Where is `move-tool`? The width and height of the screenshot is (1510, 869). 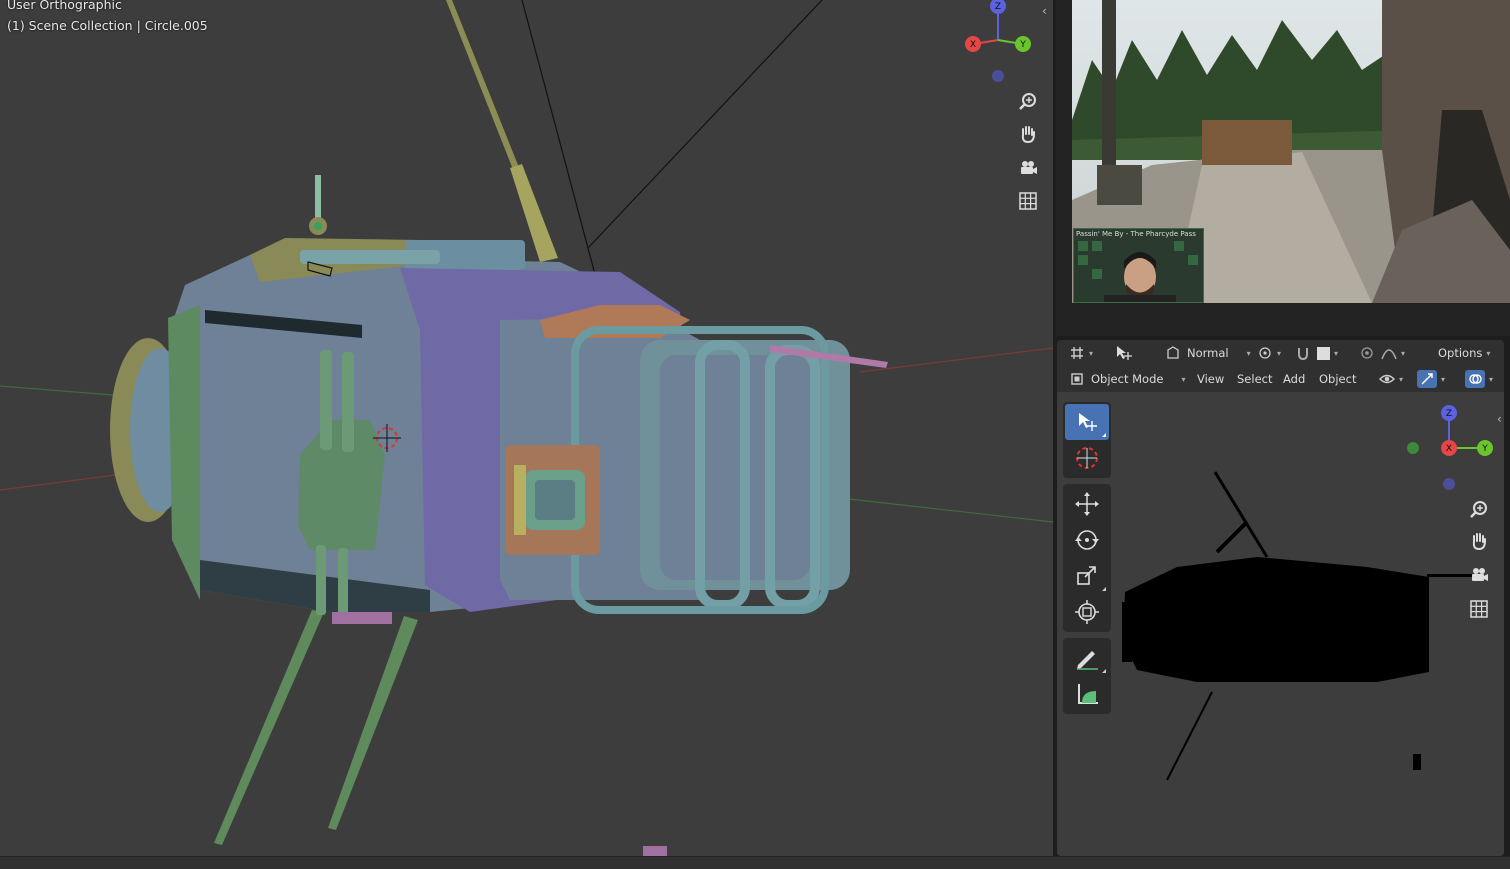 move-tool is located at coordinates (1087, 504).